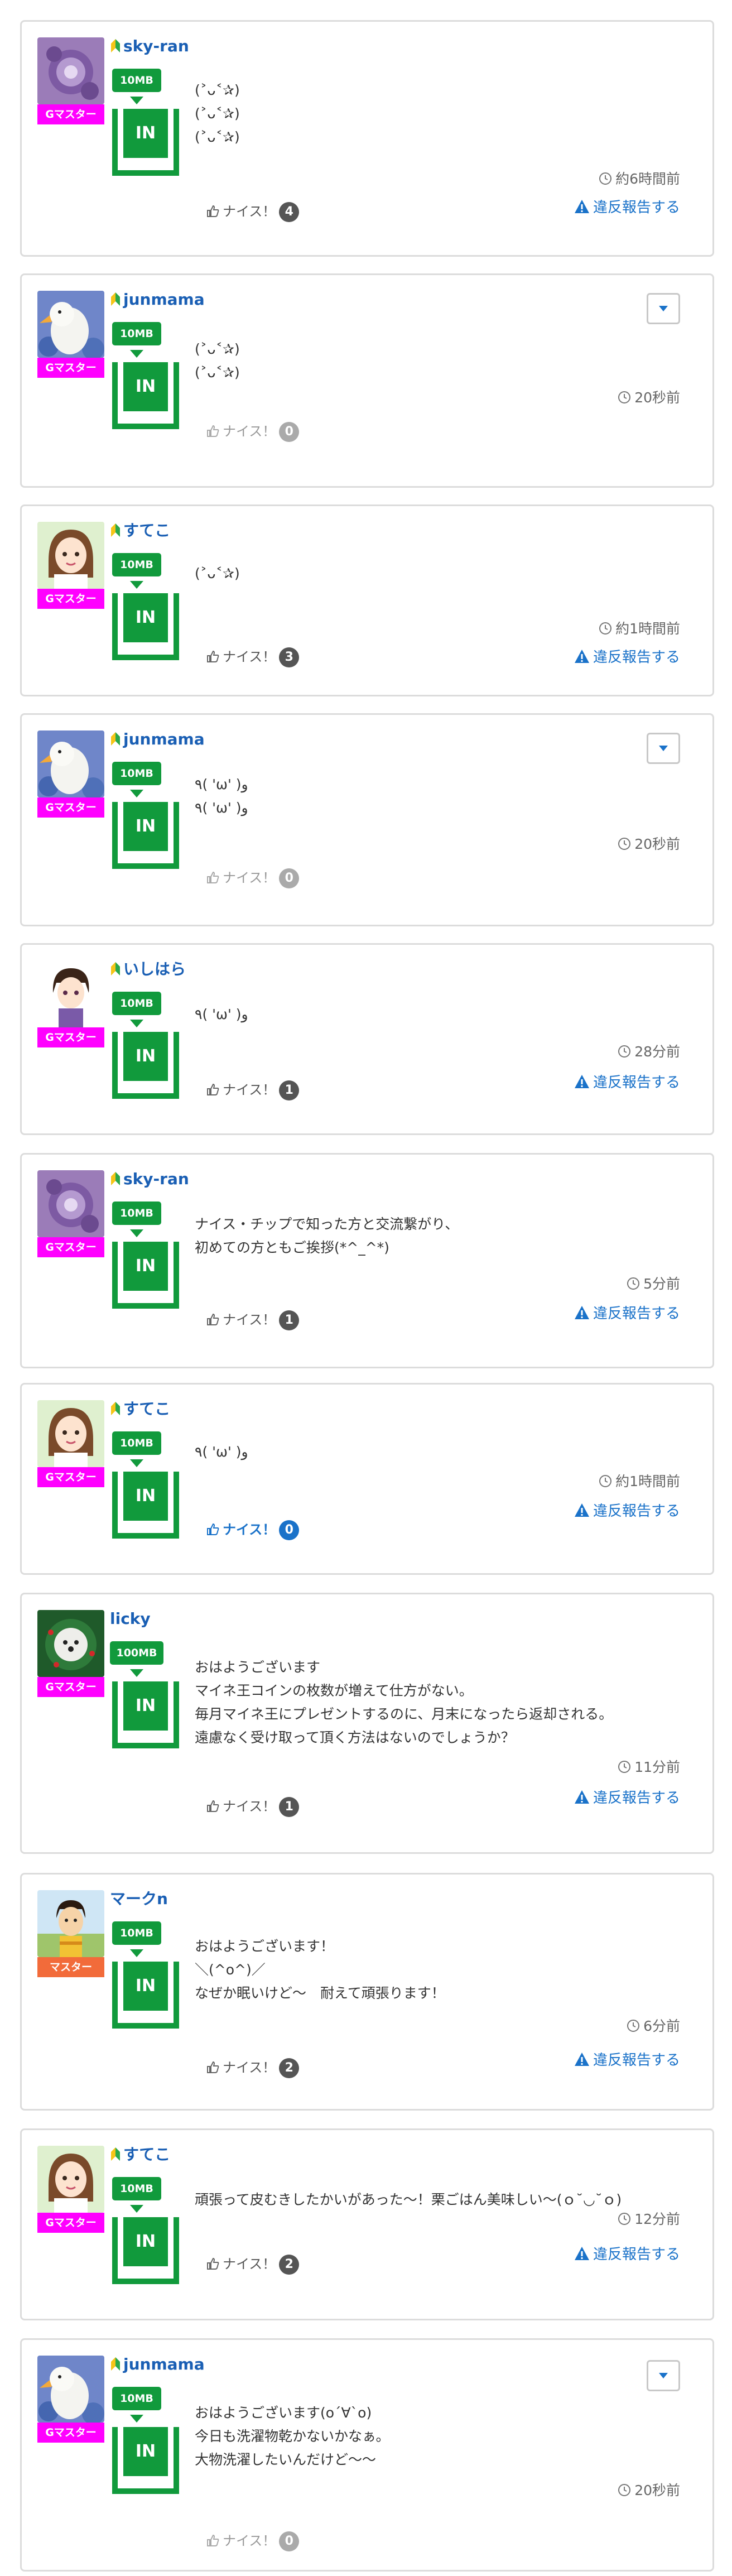 This screenshot has height=2576, width=732. I want to click on post-card: Gマスター すてこ 10MB IN (˃ᴗ˂✰) 約1時間前 違反報告する ナイス！ 3, so click(367, 600).